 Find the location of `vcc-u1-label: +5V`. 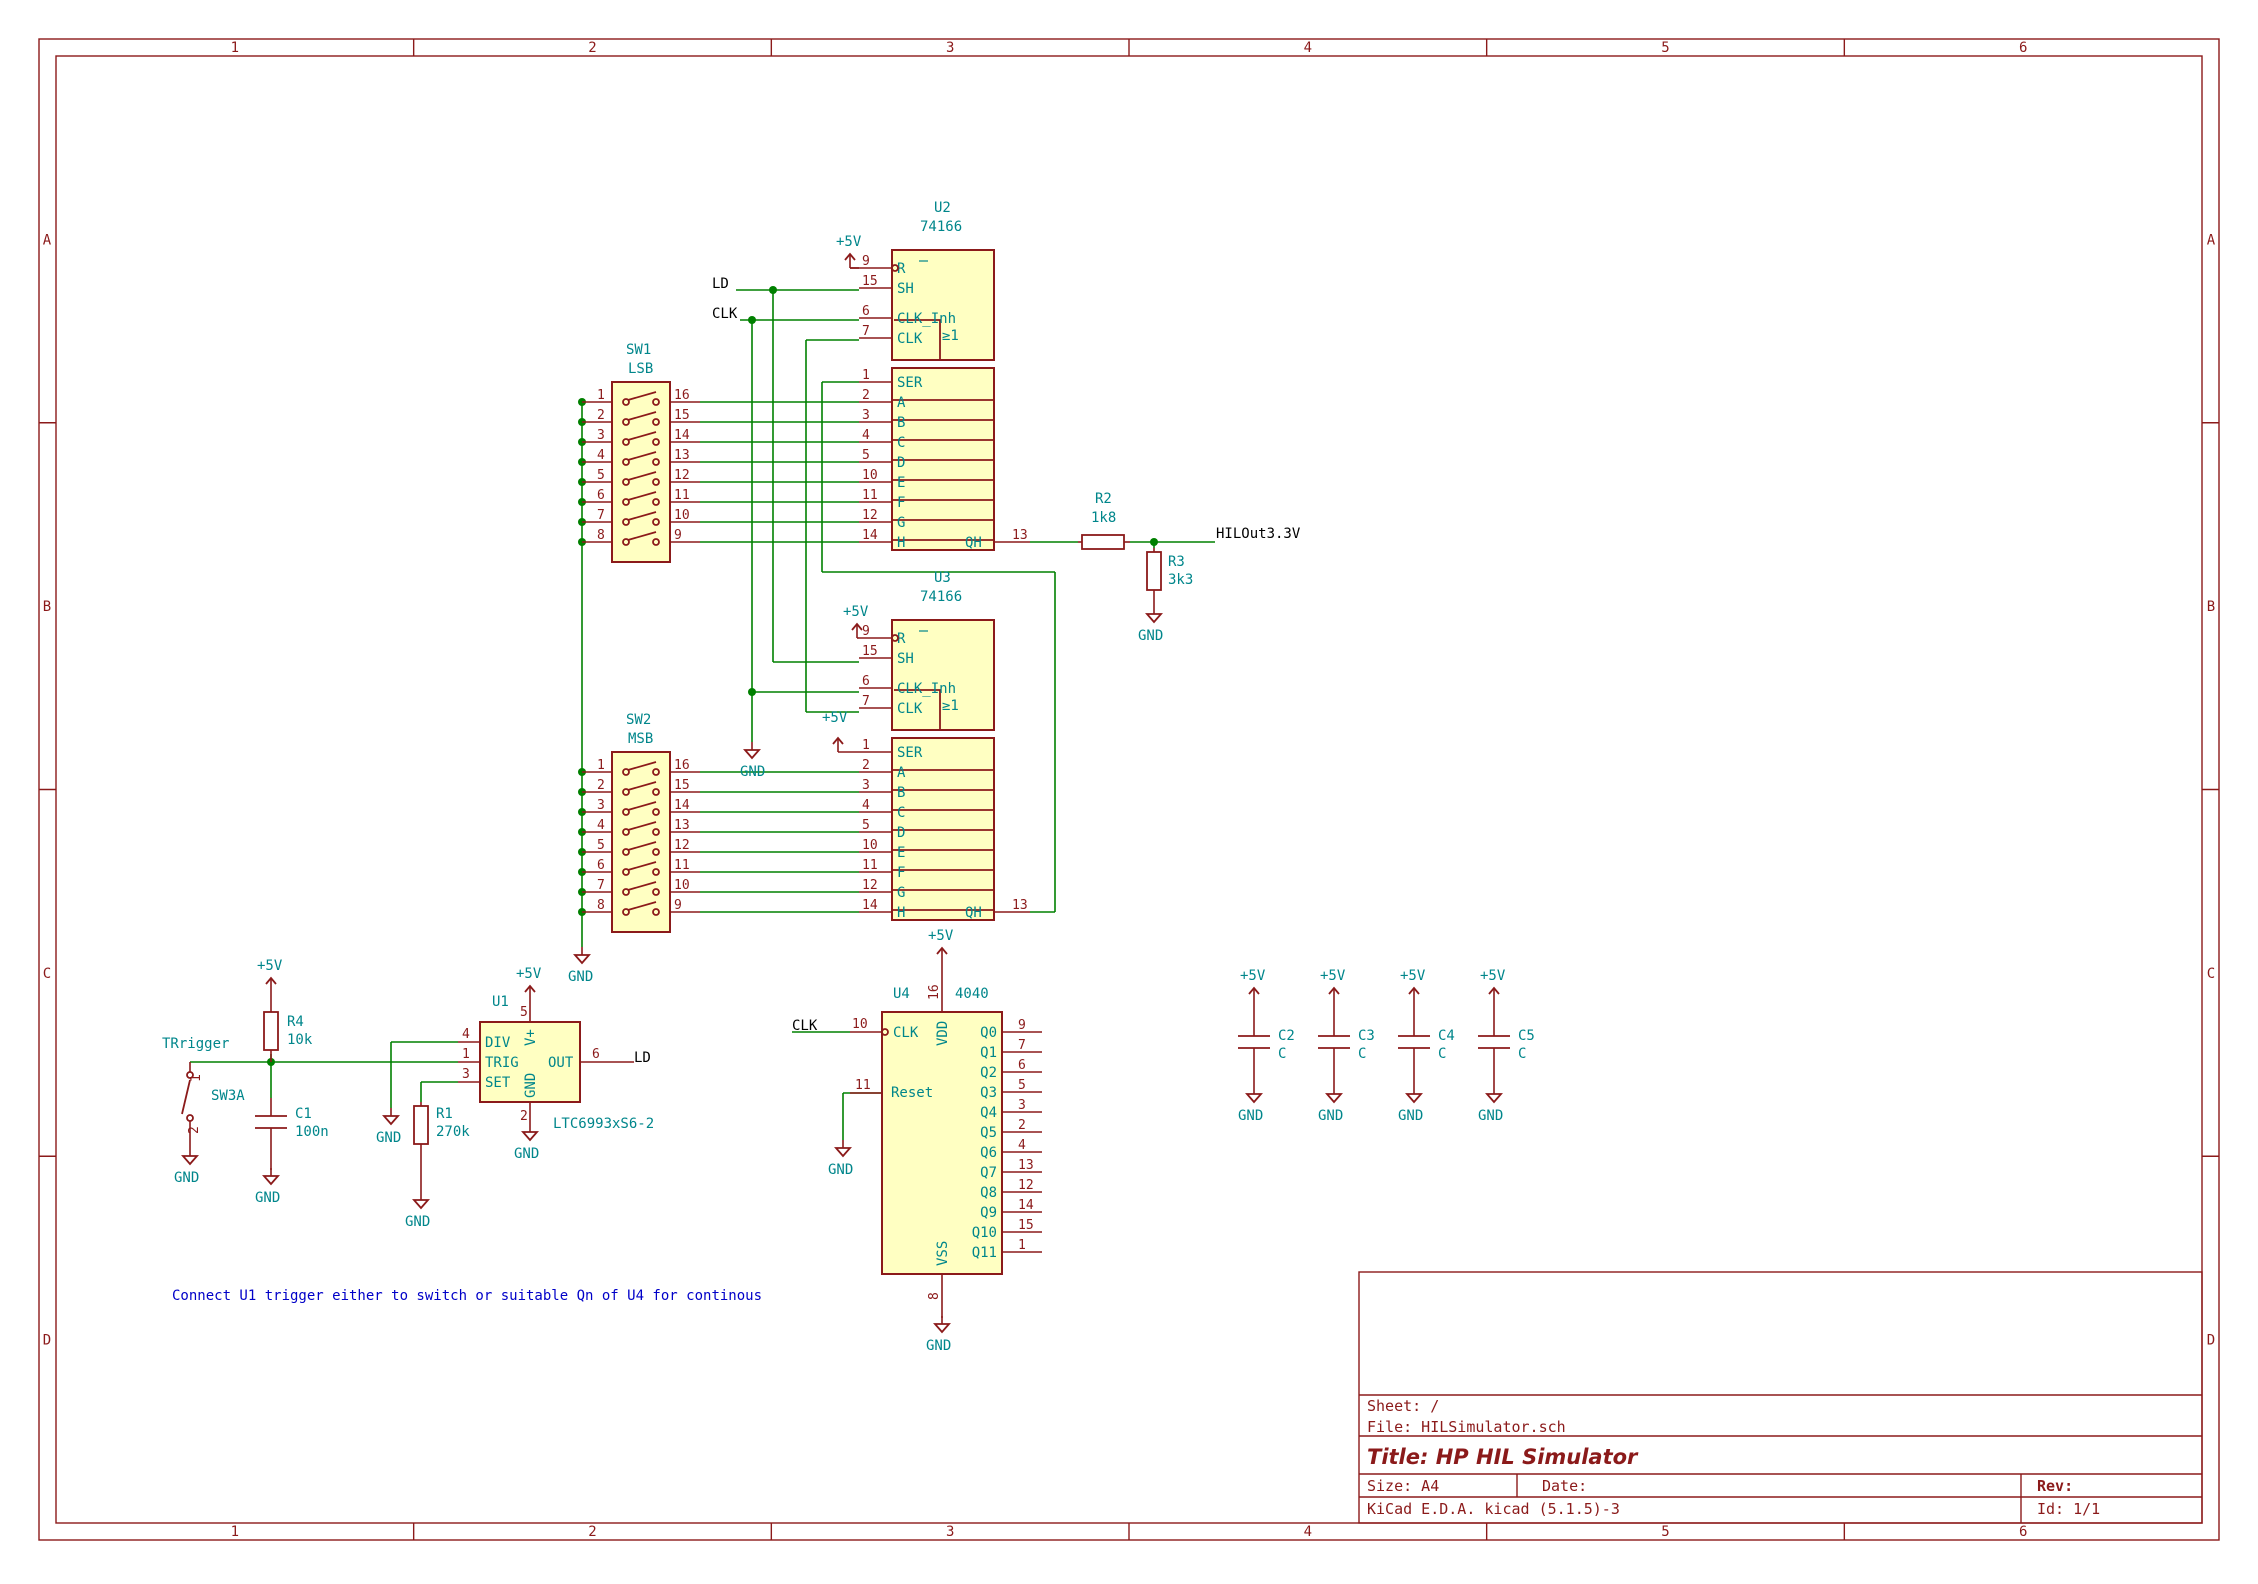

vcc-u1-label: +5V is located at coordinates (529, 974).